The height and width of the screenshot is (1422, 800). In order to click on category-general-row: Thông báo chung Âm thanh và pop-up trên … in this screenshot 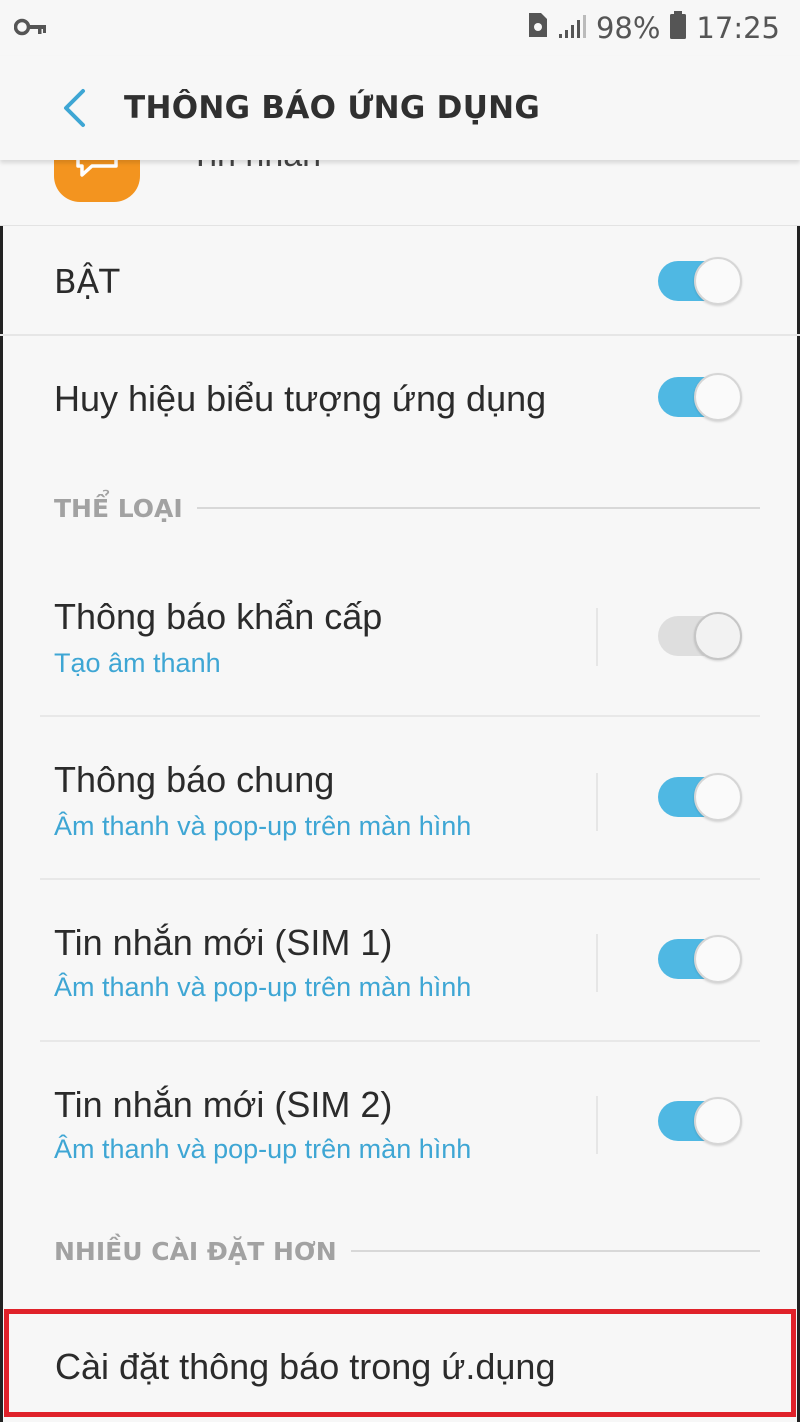, I will do `click(400, 798)`.